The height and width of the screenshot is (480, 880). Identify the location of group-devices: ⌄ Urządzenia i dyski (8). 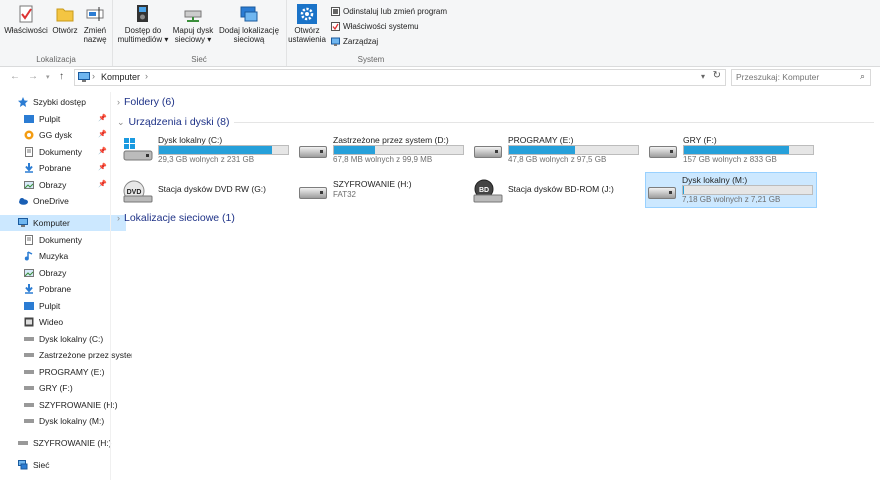
(495, 122).